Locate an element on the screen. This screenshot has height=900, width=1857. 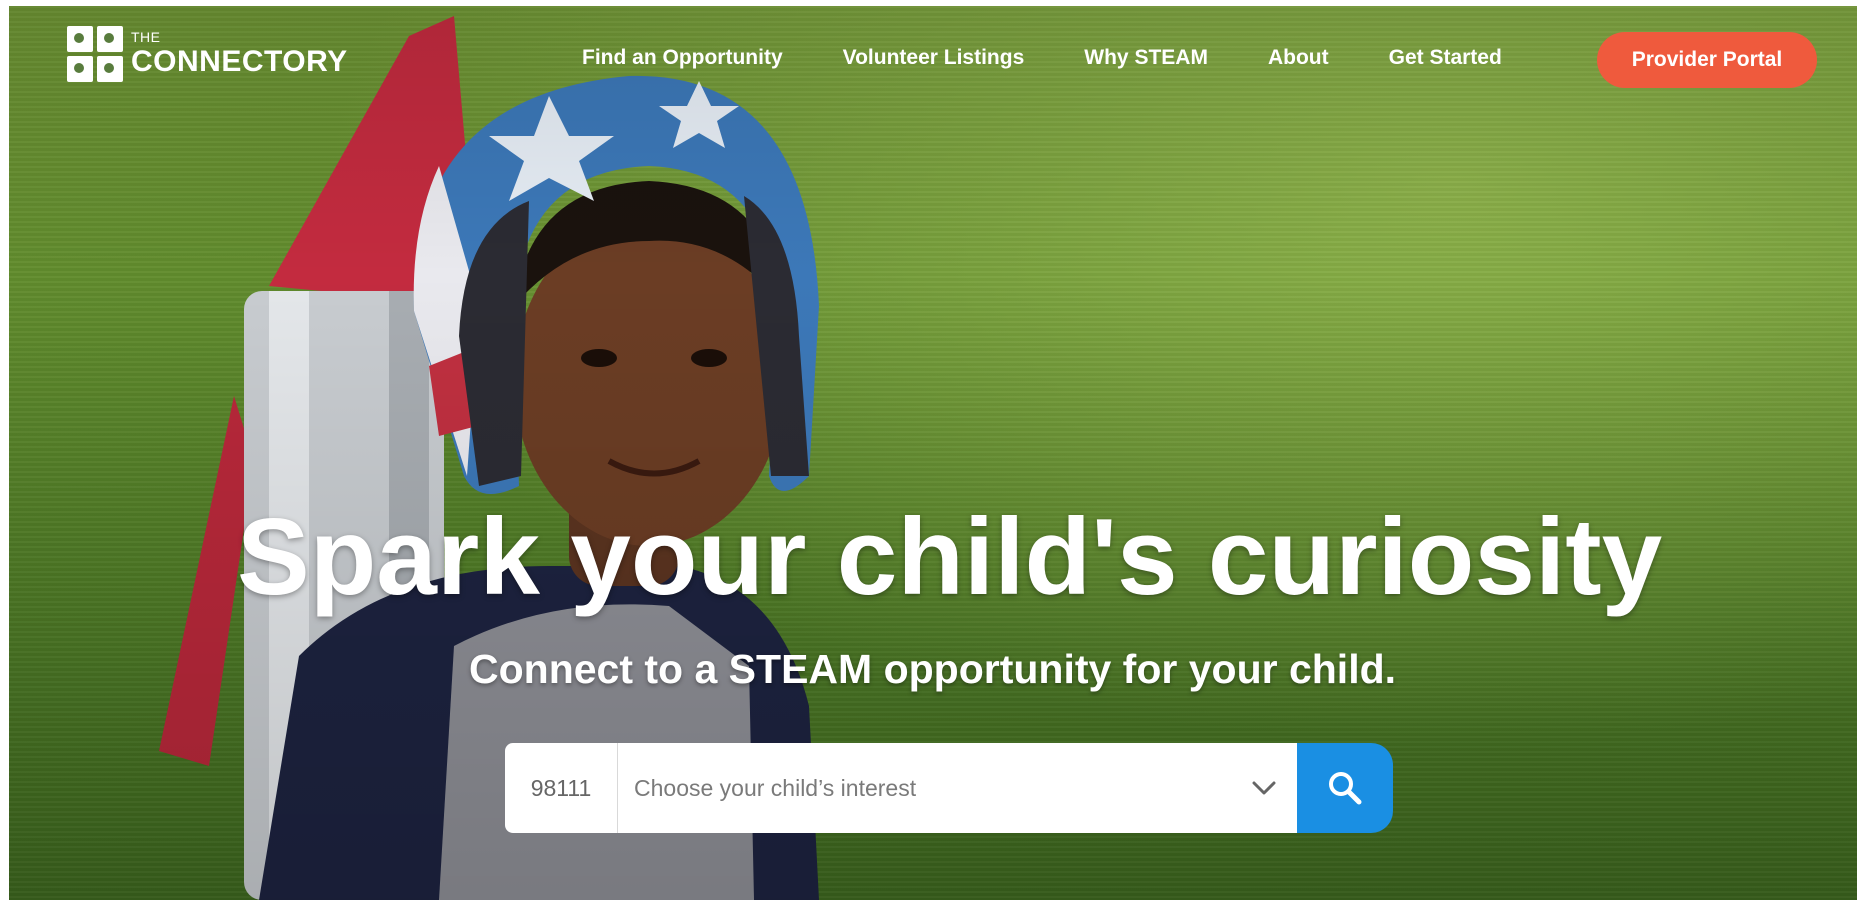
search-button is located at coordinates (1345, 788).